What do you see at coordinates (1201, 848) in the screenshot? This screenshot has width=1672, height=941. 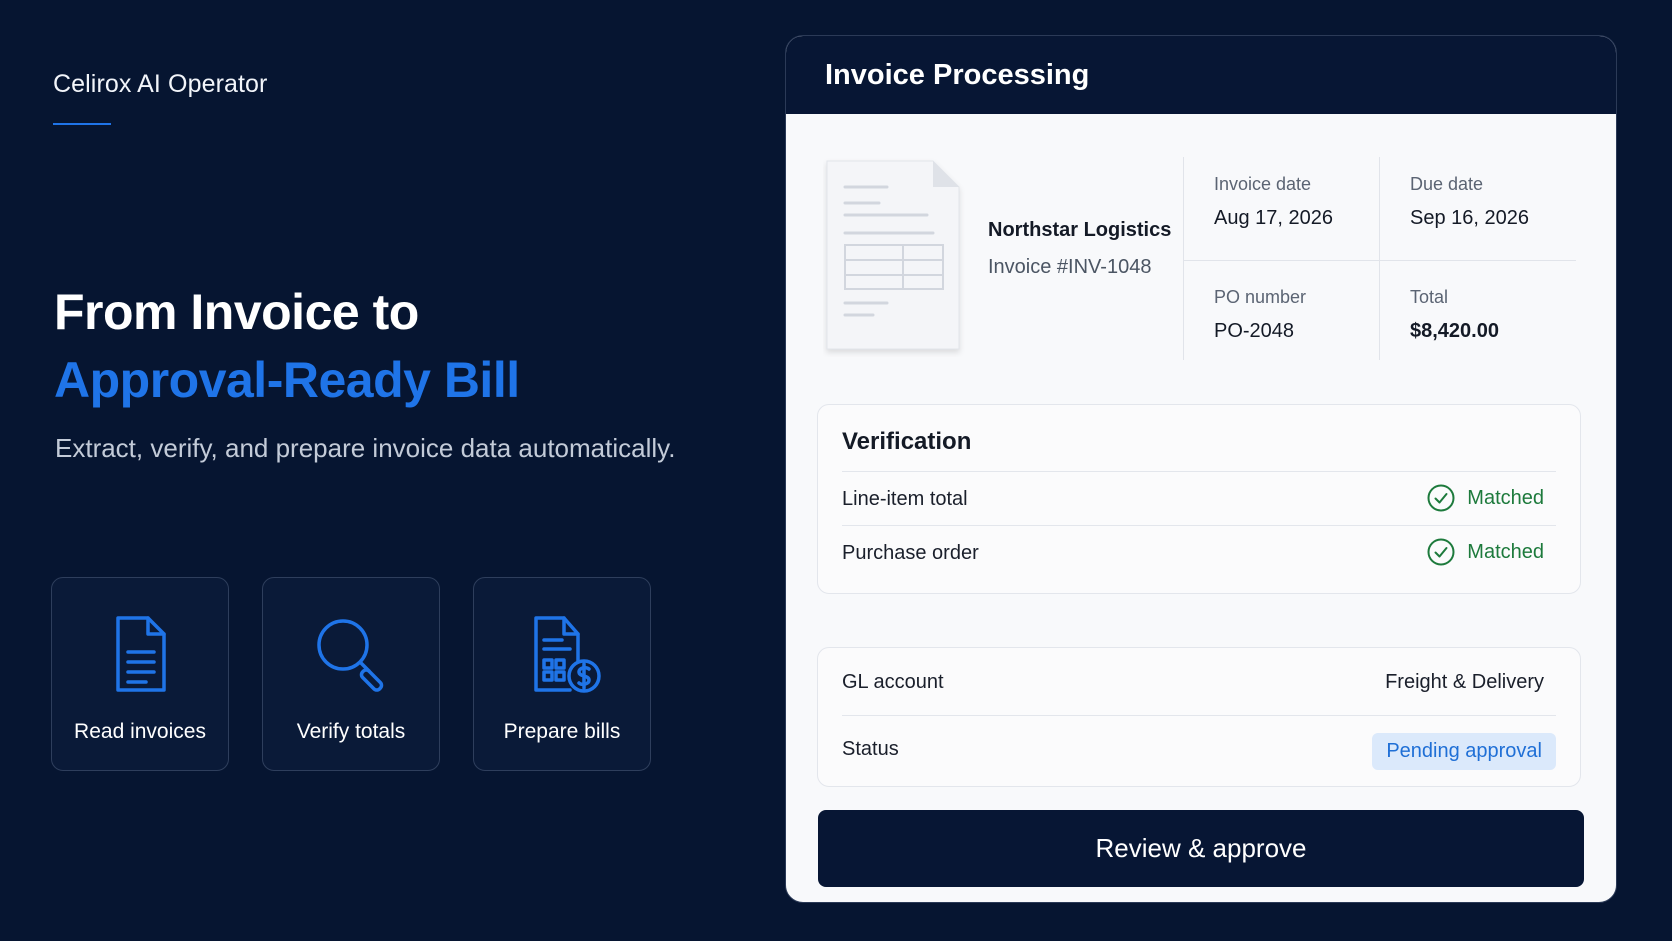 I see `review-approve-button: Review & approve` at bounding box center [1201, 848].